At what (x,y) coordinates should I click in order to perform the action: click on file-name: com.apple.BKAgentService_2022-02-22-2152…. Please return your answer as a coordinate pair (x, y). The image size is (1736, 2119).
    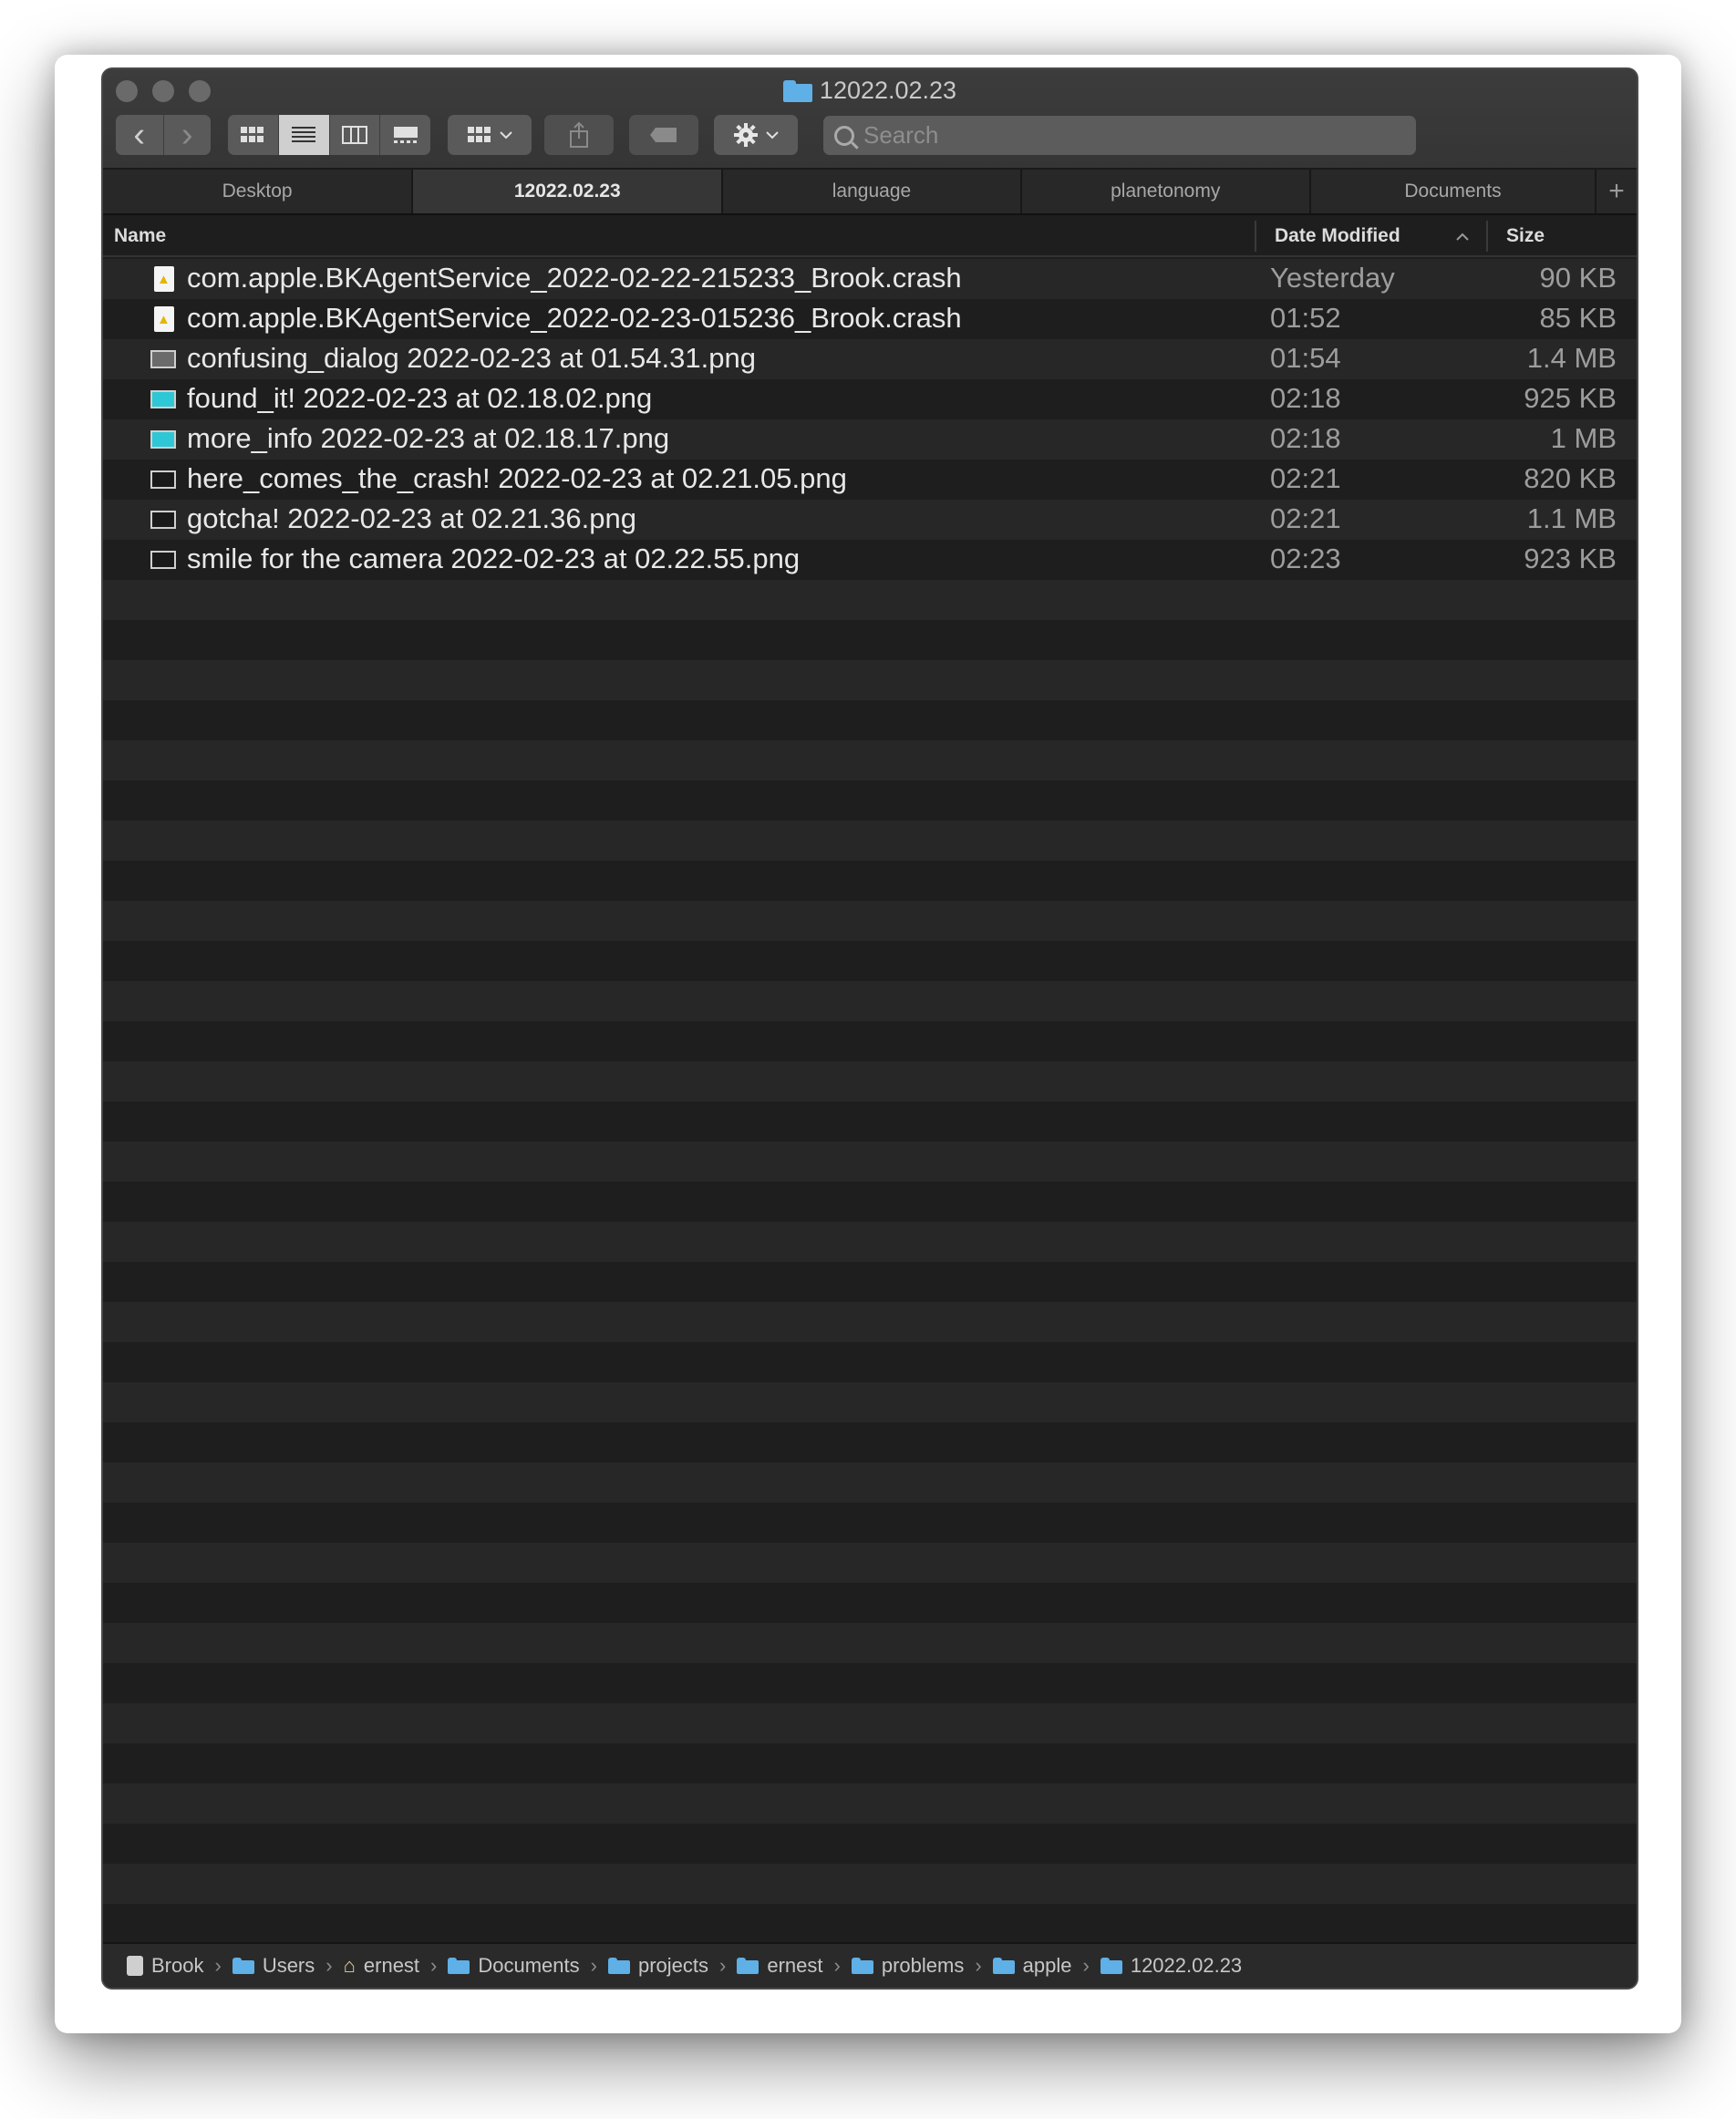
    Looking at the image, I should click on (574, 278).